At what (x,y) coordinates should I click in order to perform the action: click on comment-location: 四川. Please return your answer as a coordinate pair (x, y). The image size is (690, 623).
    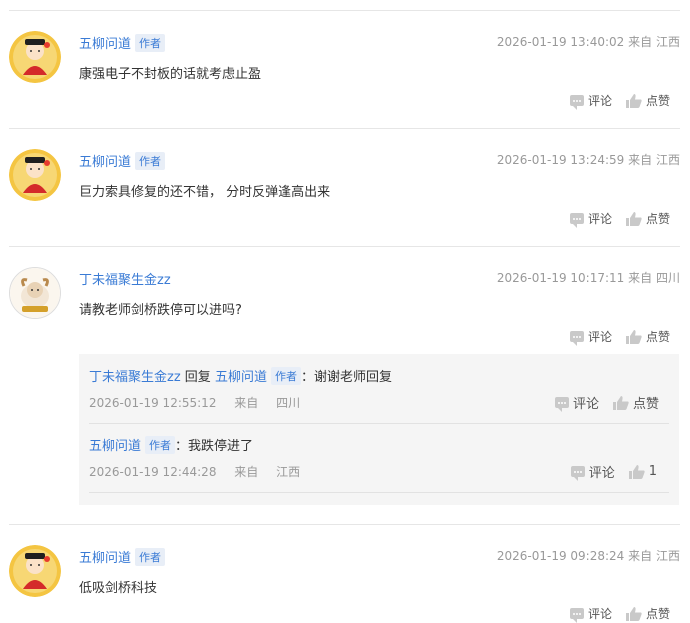
    Looking at the image, I should click on (667, 278).